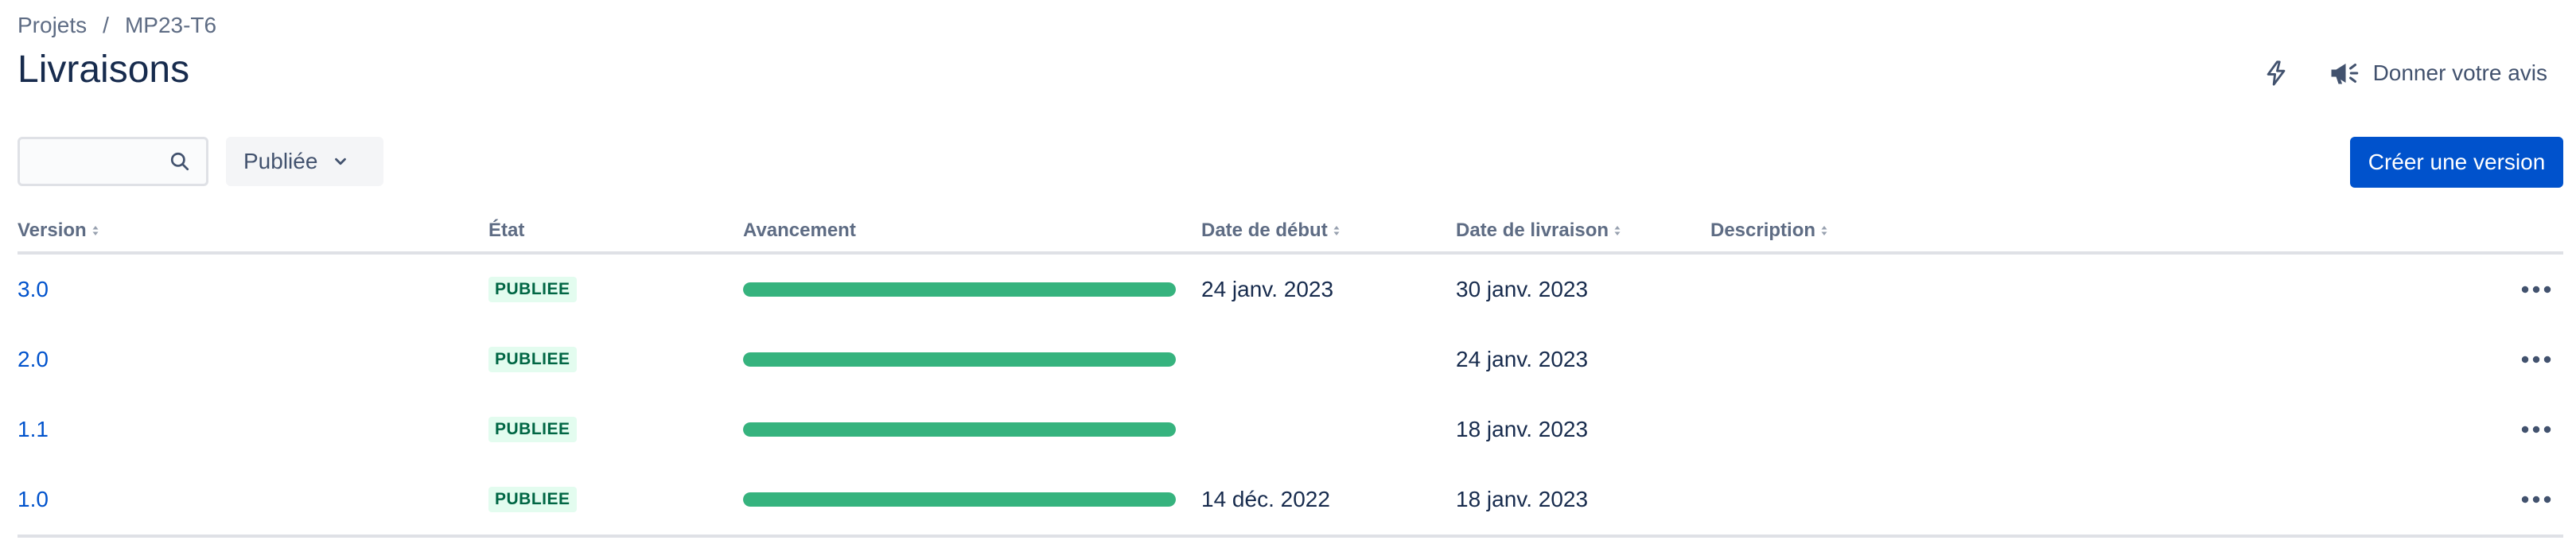  I want to click on start-date-cell: 24 janv. 2023, so click(1268, 289).